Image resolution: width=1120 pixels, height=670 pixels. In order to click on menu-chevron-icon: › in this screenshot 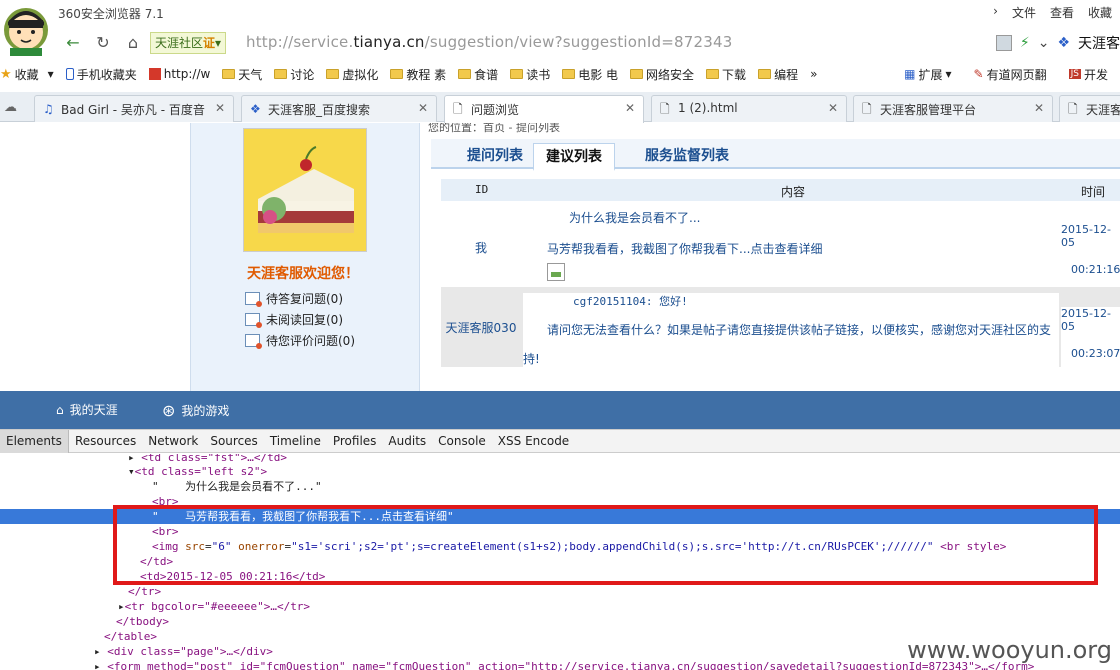, I will do `click(995, 12)`.